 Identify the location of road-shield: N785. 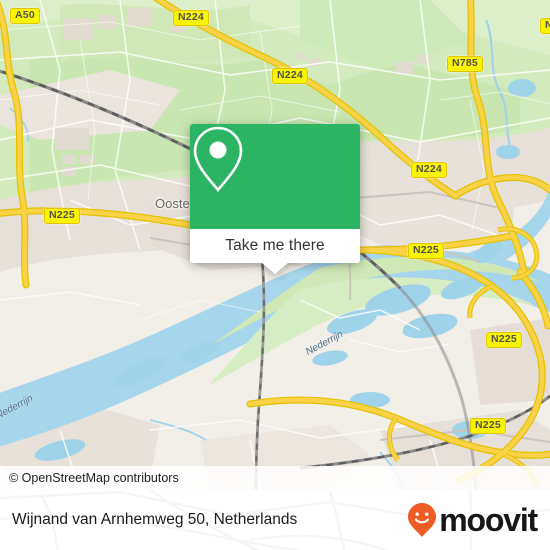
(465, 64).